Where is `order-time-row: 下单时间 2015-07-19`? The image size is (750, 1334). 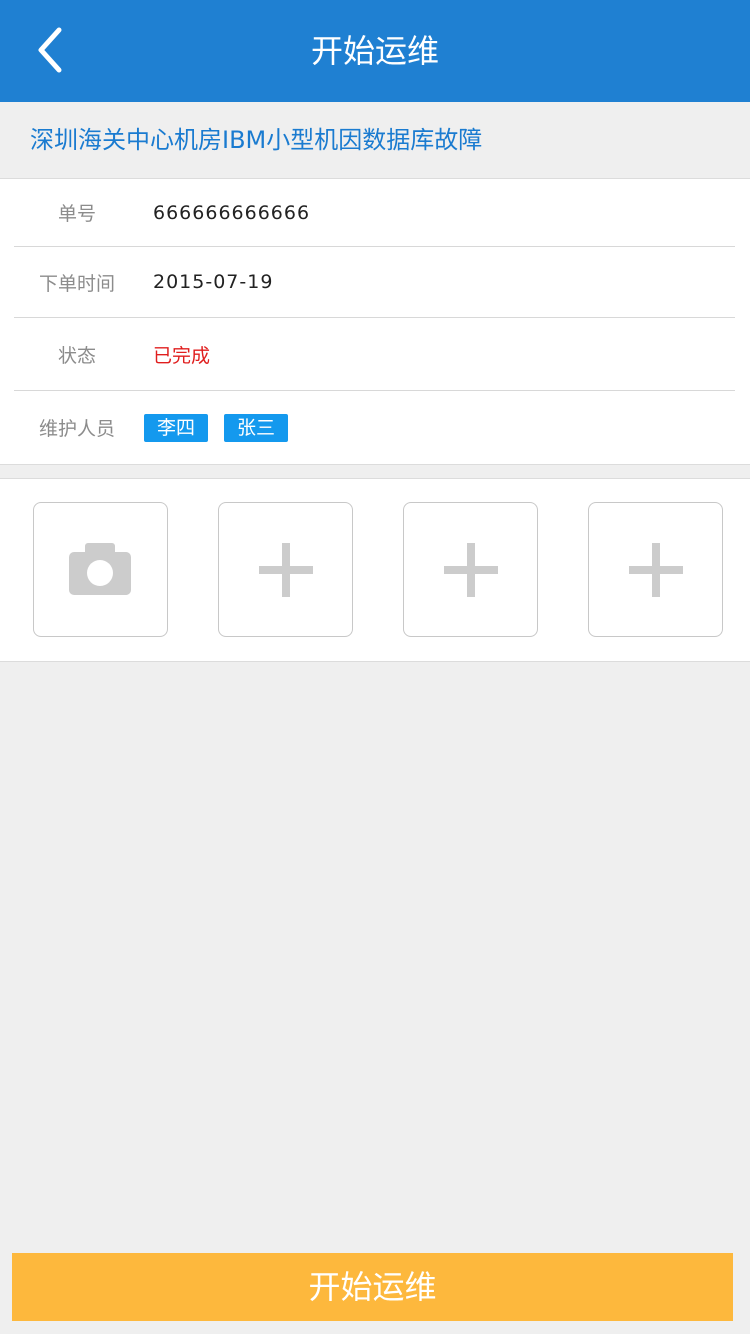 order-time-row: 下单时间 2015-07-19 is located at coordinates (374, 282).